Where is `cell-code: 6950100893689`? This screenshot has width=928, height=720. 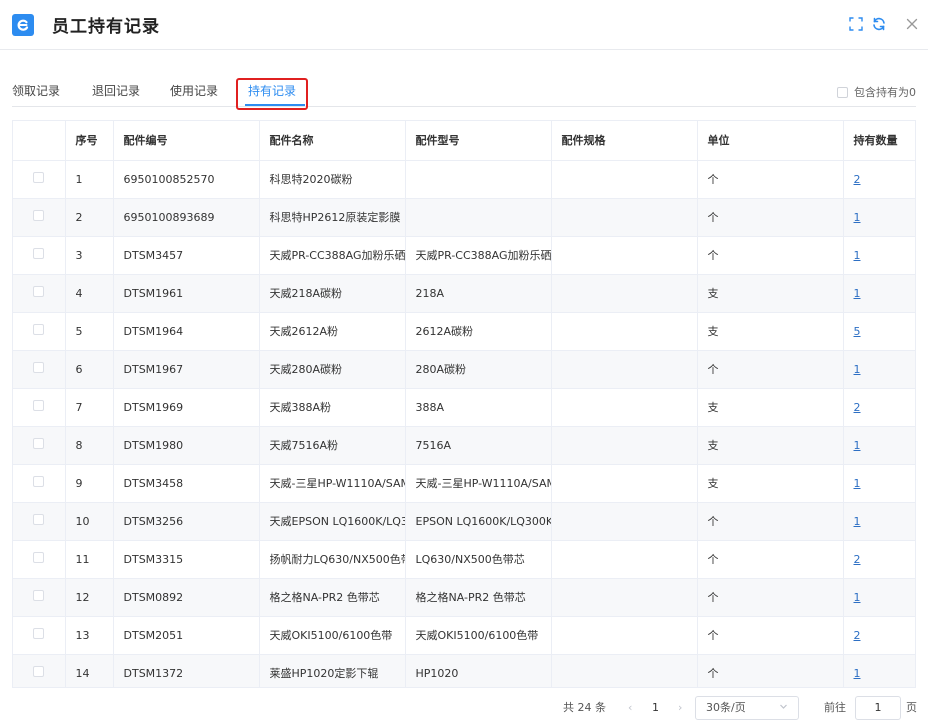
cell-code: 6950100893689 is located at coordinates (186, 217).